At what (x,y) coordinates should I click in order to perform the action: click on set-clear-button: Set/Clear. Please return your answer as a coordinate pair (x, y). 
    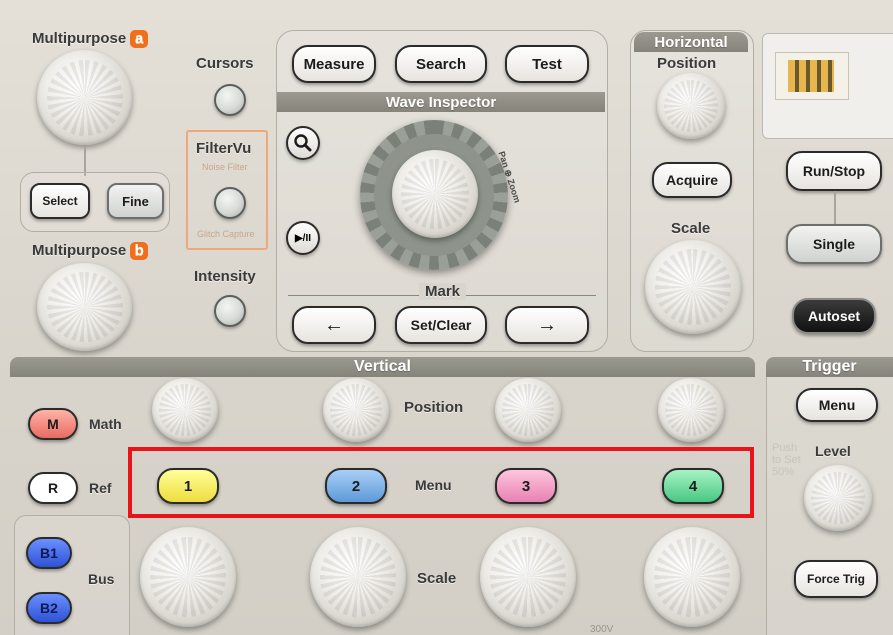
    Looking at the image, I should click on (441, 325).